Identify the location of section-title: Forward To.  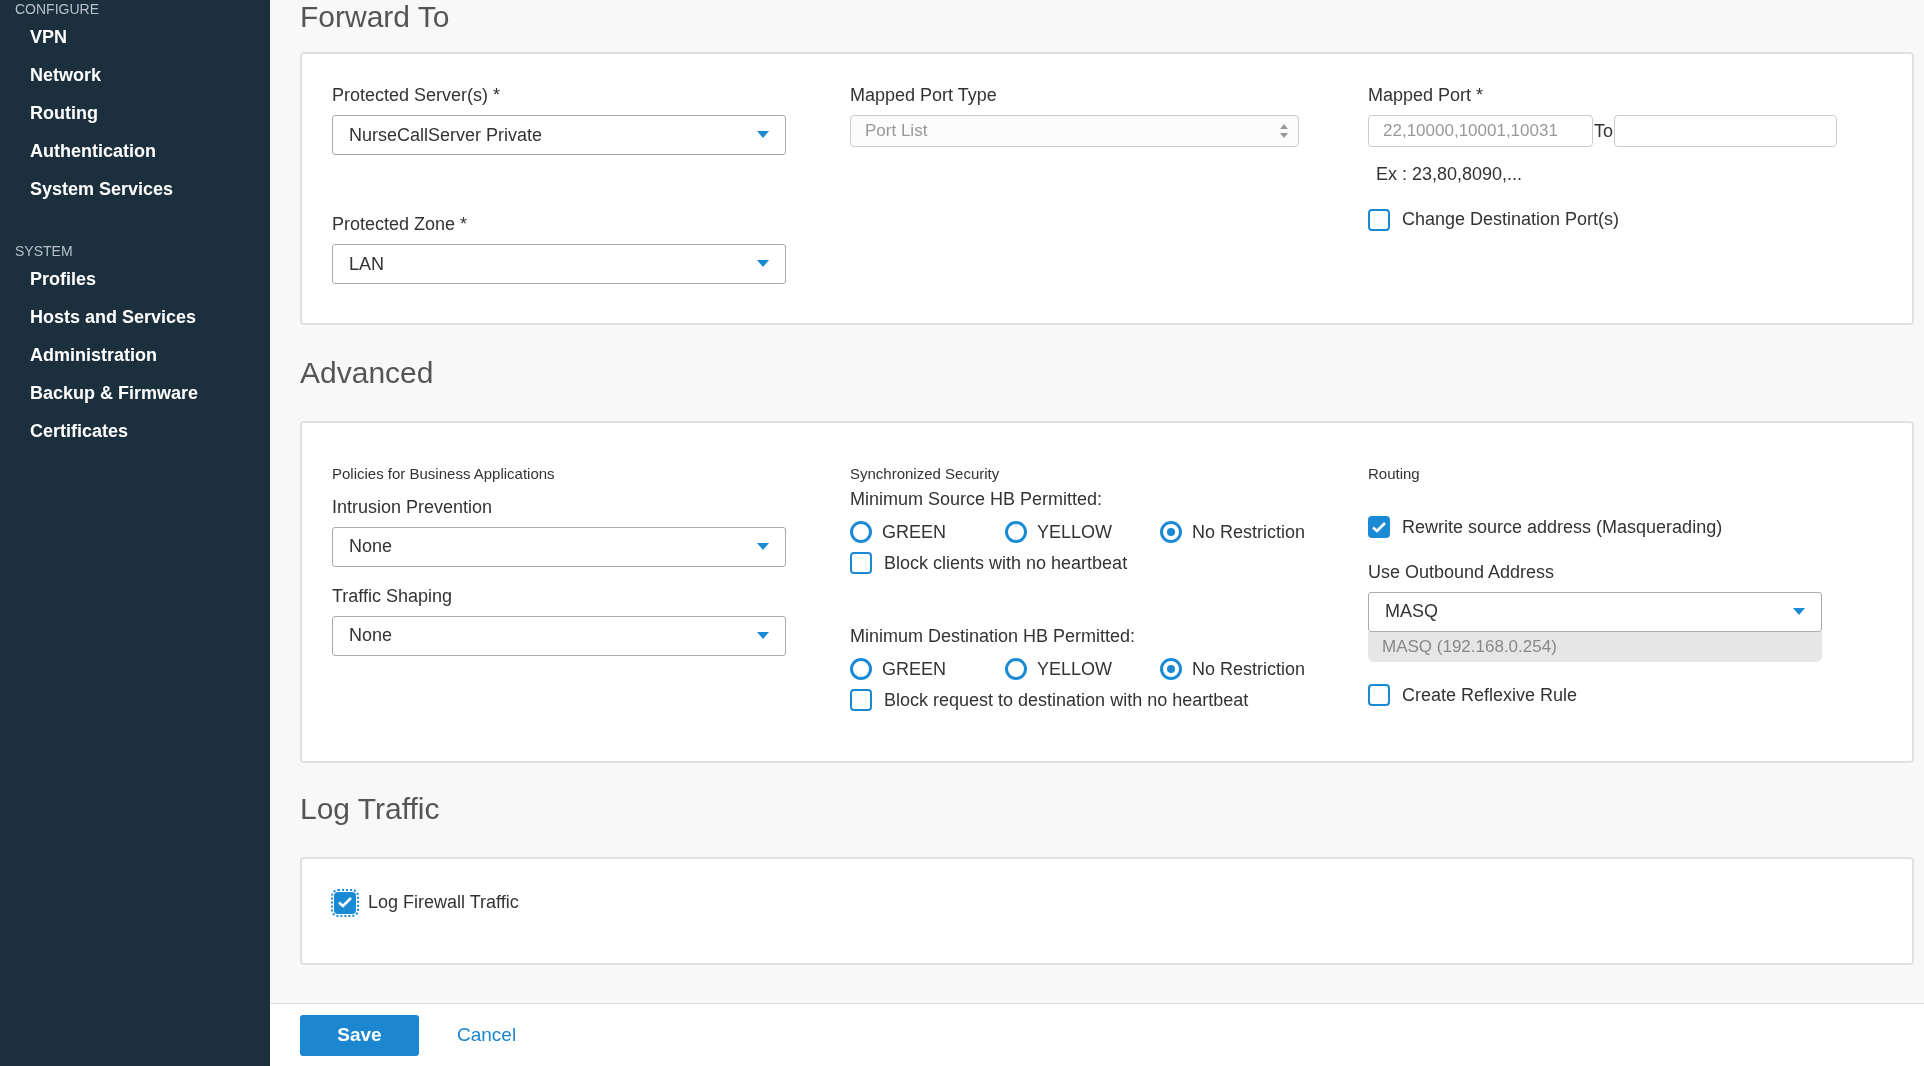
(375, 17).